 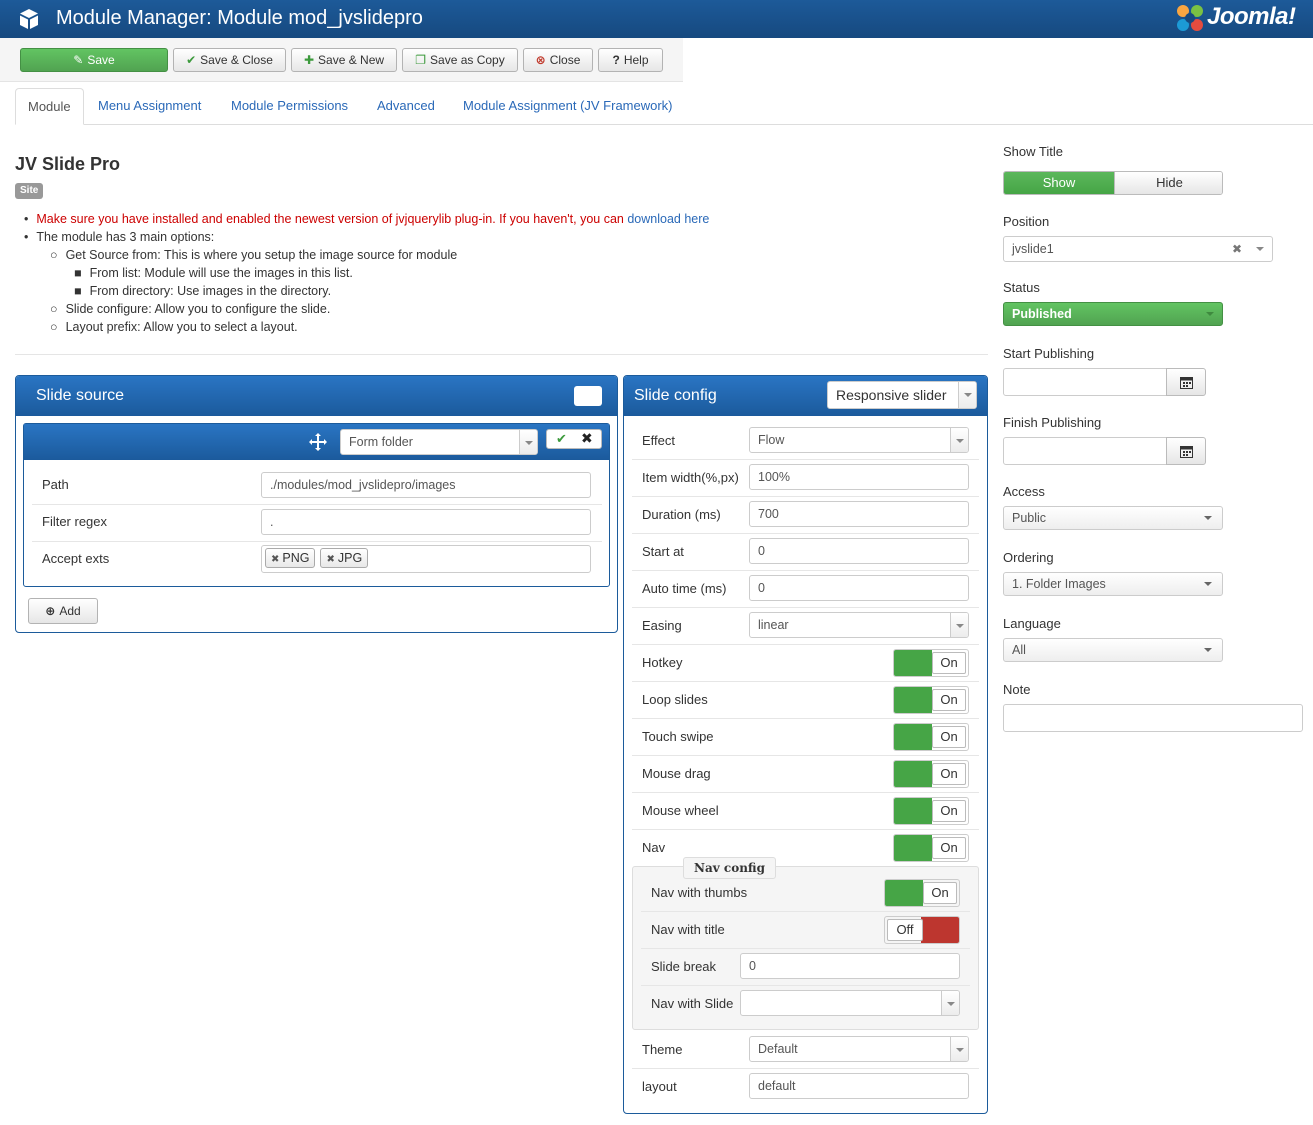 I want to click on site-badge: Site, so click(x=29, y=191).